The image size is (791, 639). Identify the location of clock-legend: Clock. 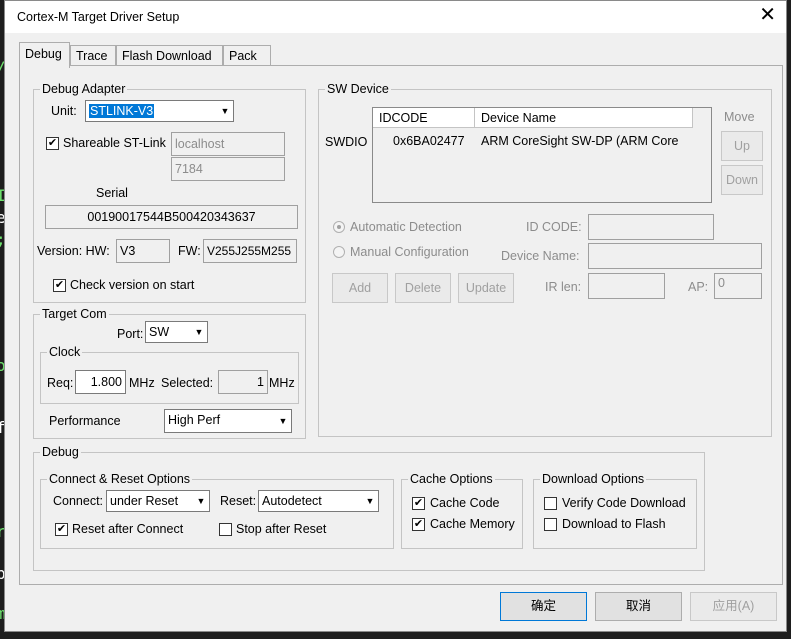
(65, 352).